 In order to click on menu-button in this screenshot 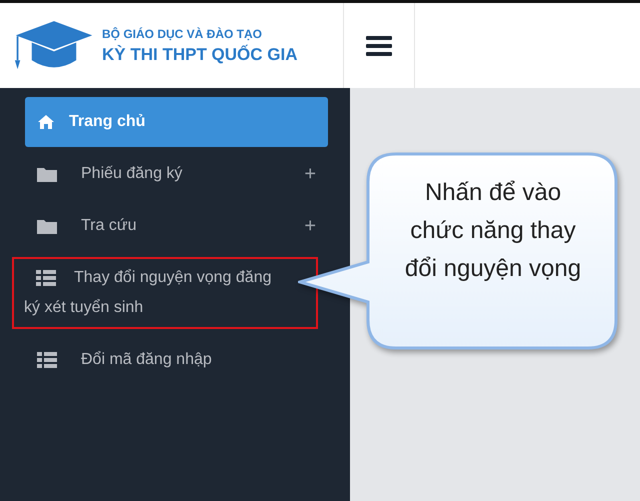, I will do `click(379, 45)`.